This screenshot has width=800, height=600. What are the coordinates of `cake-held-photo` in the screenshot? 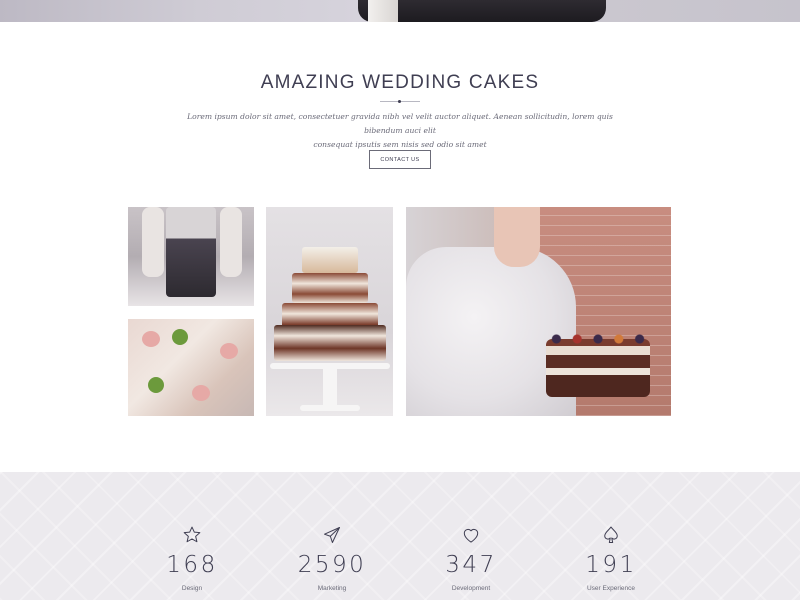 It's located at (191, 256).